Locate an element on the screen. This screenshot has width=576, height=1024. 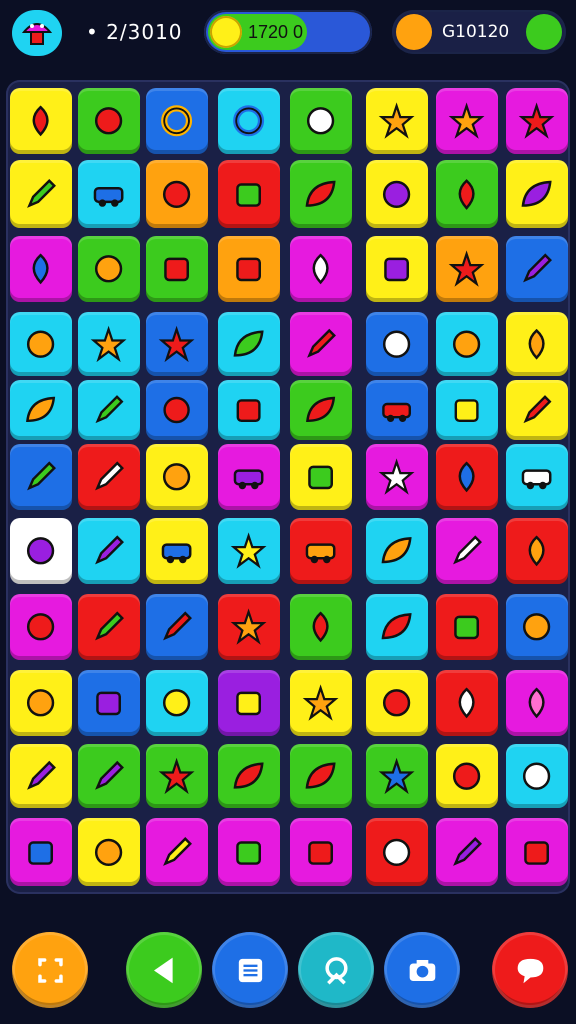
menu-button is located at coordinates (250, 970).